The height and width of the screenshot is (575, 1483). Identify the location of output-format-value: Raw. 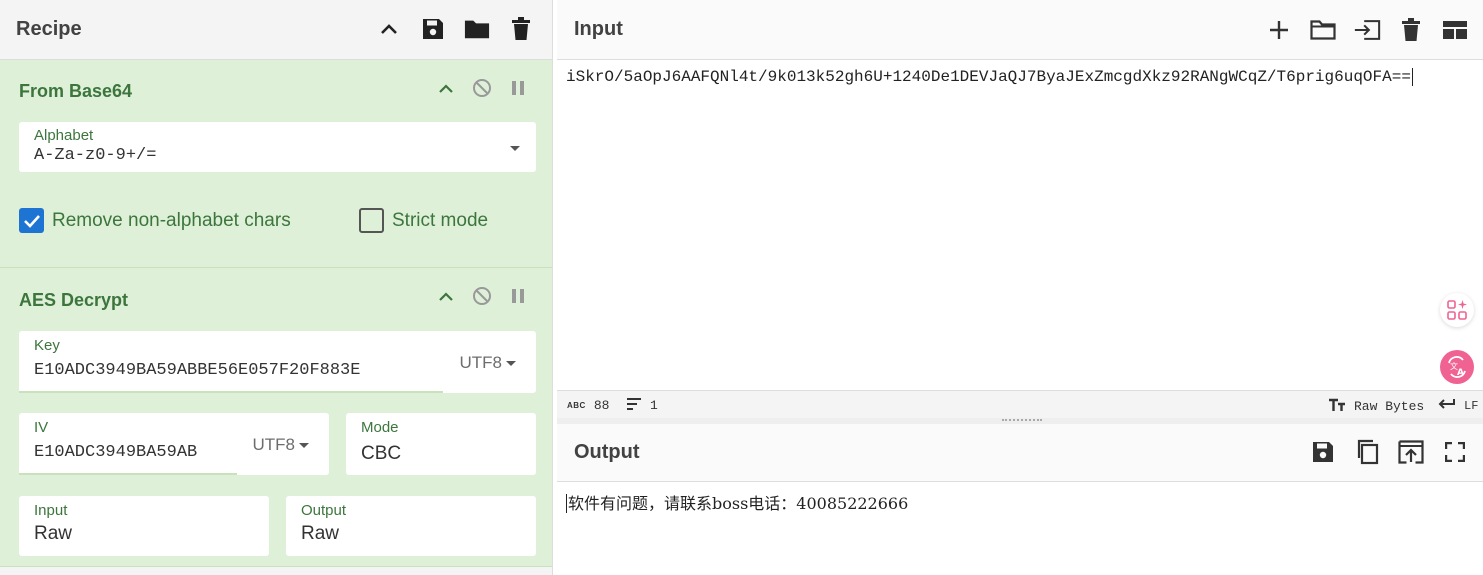
(320, 533).